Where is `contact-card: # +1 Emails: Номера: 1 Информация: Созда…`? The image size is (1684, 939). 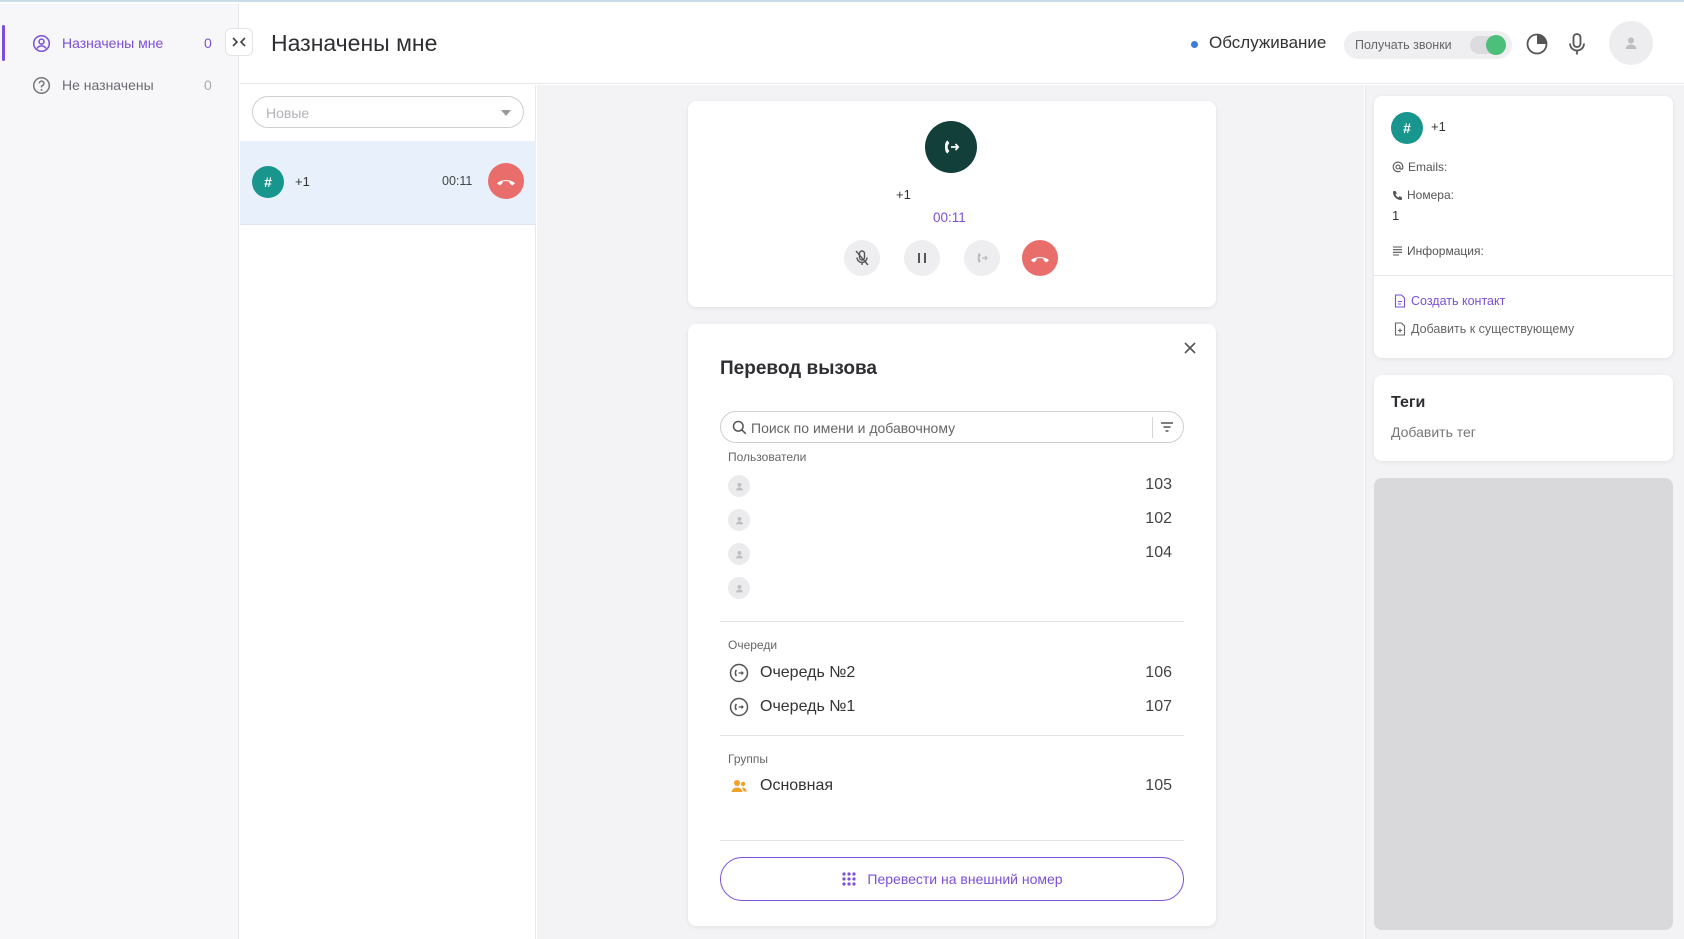
contact-card: # +1 Emails: Номера: 1 Информация: Созда… is located at coordinates (1523, 227).